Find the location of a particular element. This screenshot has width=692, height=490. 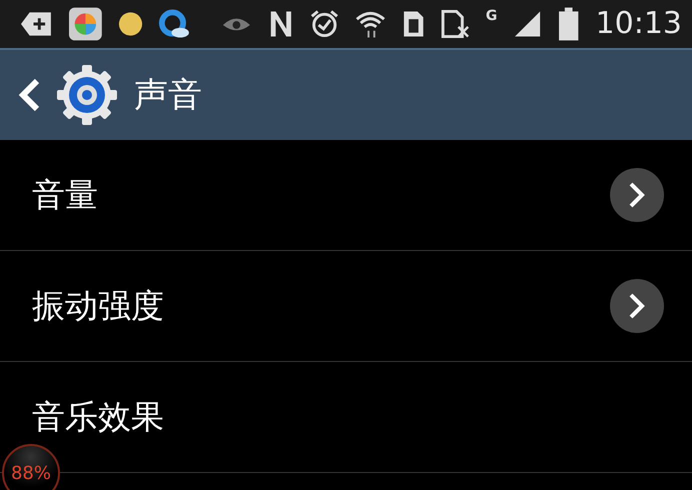

row-label: 振动强度 is located at coordinates (98, 306).